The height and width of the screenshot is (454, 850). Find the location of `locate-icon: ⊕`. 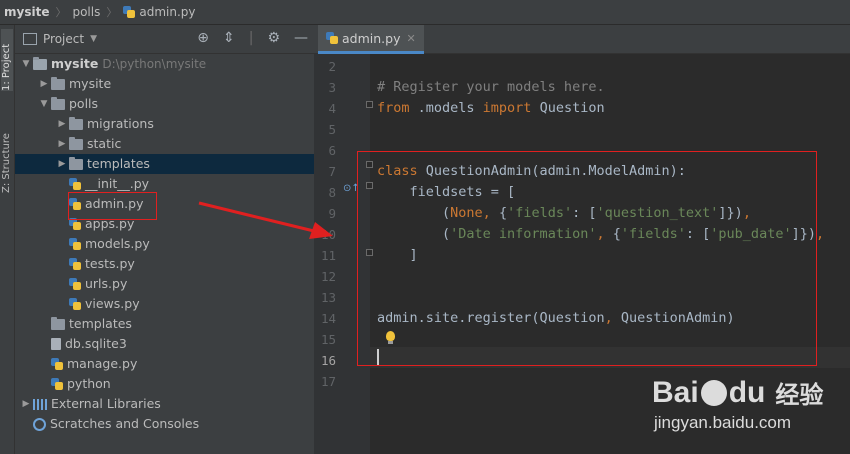

locate-icon: ⊕ is located at coordinates (203, 38).